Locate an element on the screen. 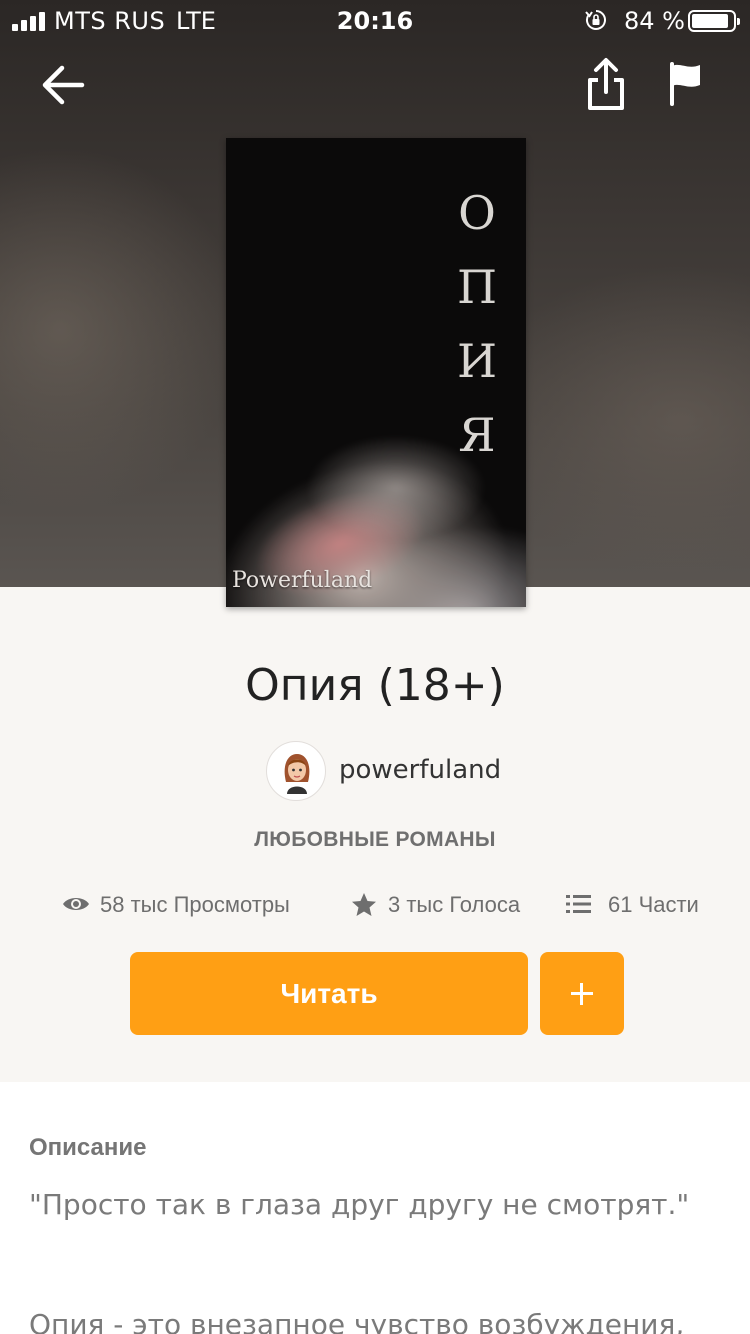 Image resolution: width=750 pixels, height=1334 pixels. back-button is located at coordinates (63, 85).